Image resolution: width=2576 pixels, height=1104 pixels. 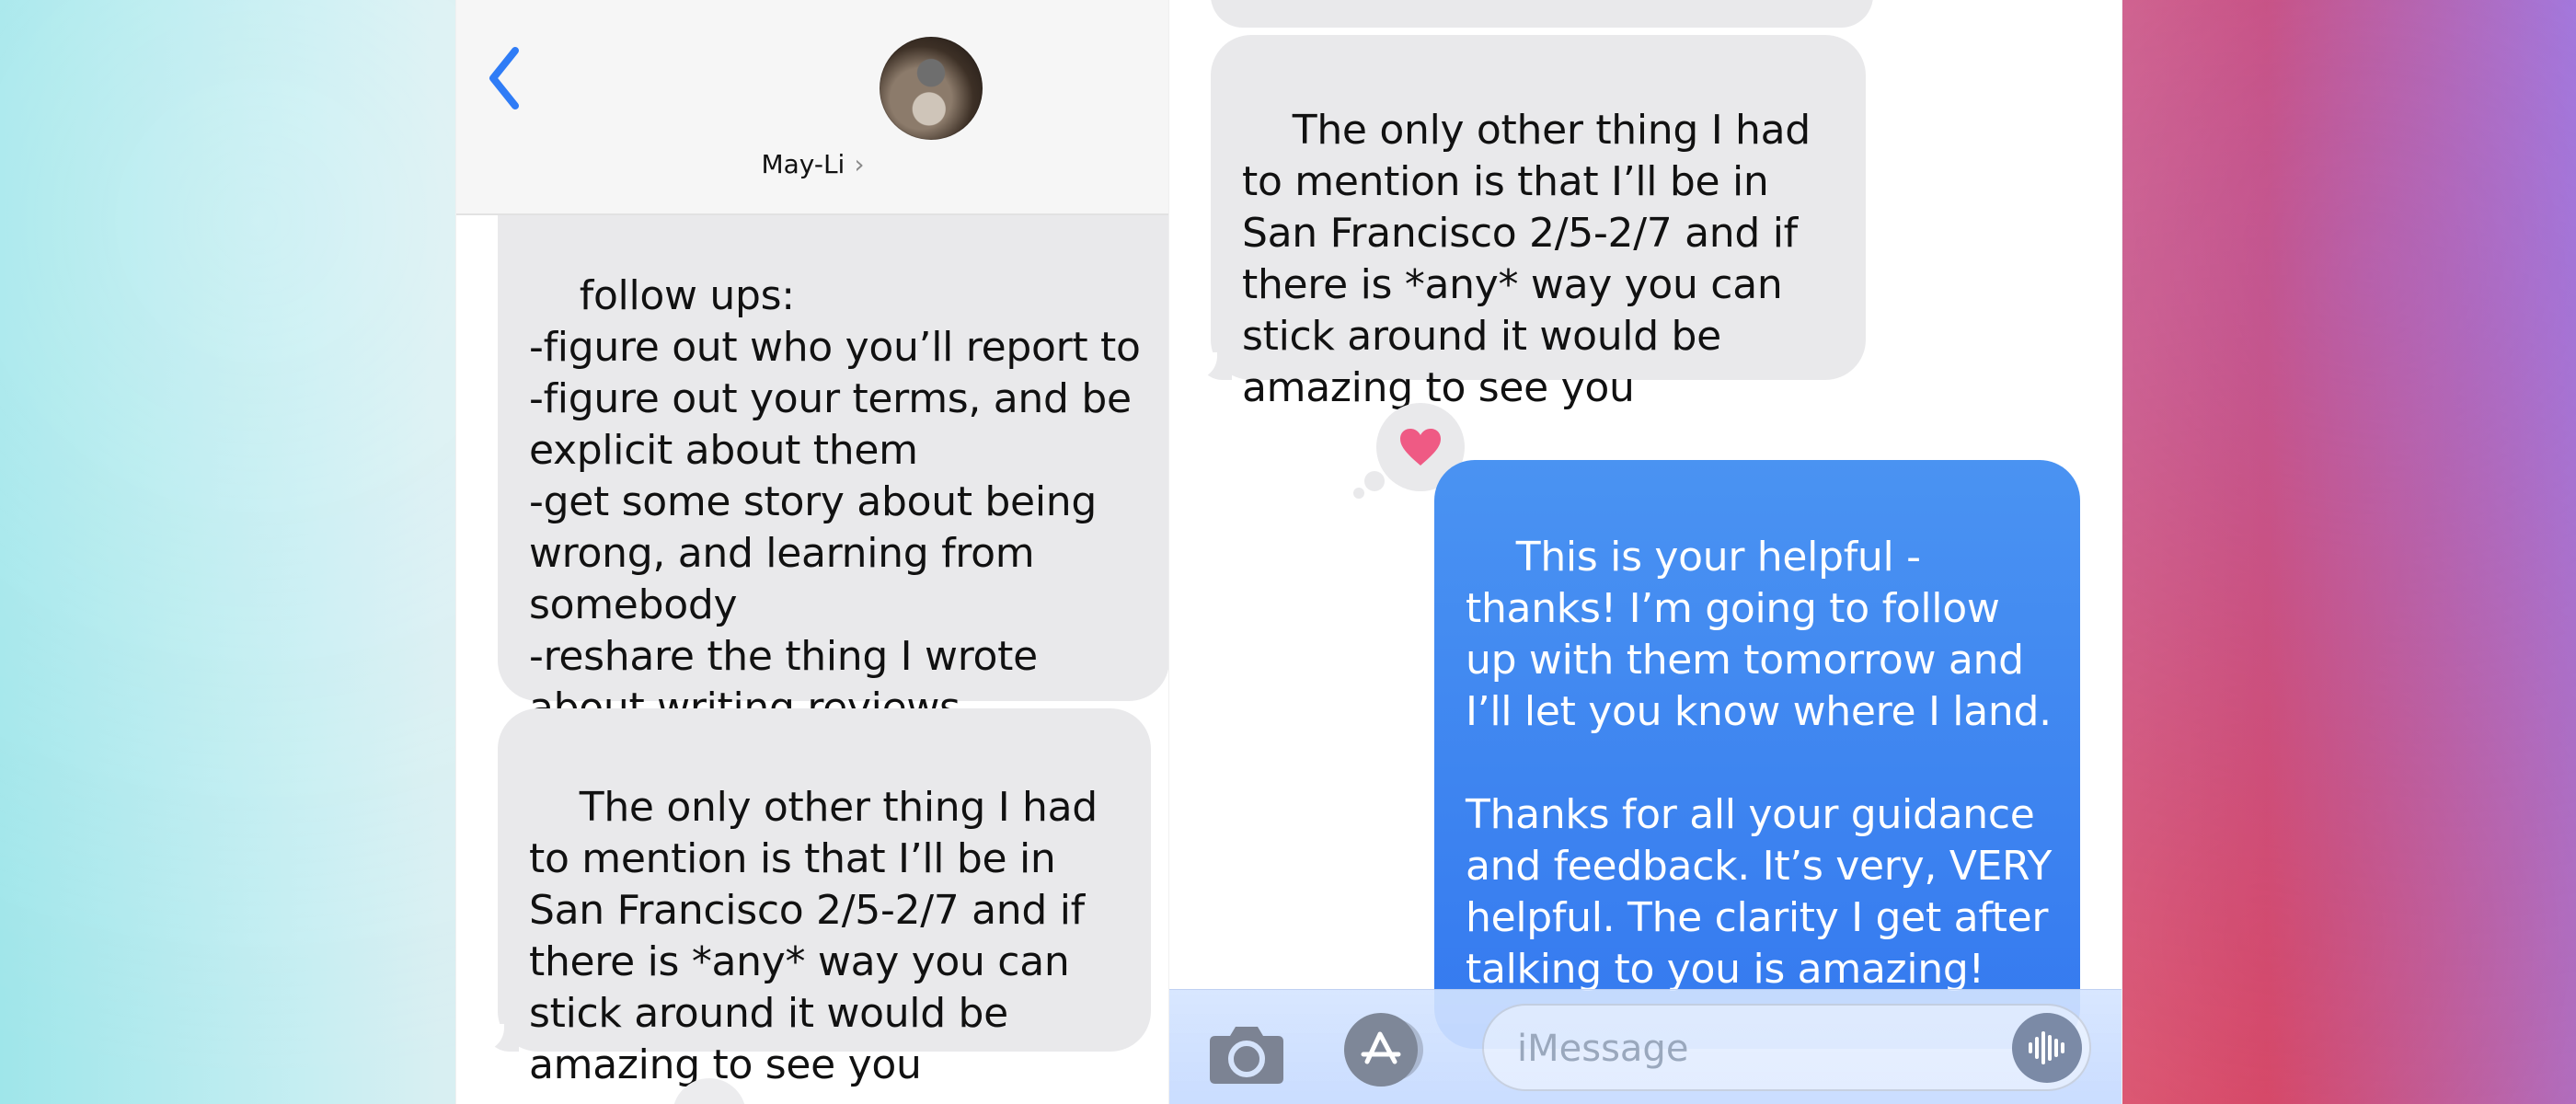 I want to click on app-store-icon, so click(x=1381, y=1047).